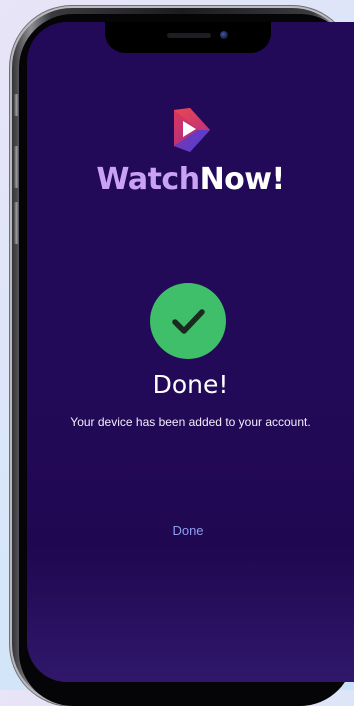  I want to click on success-title: Done!, so click(190, 384).